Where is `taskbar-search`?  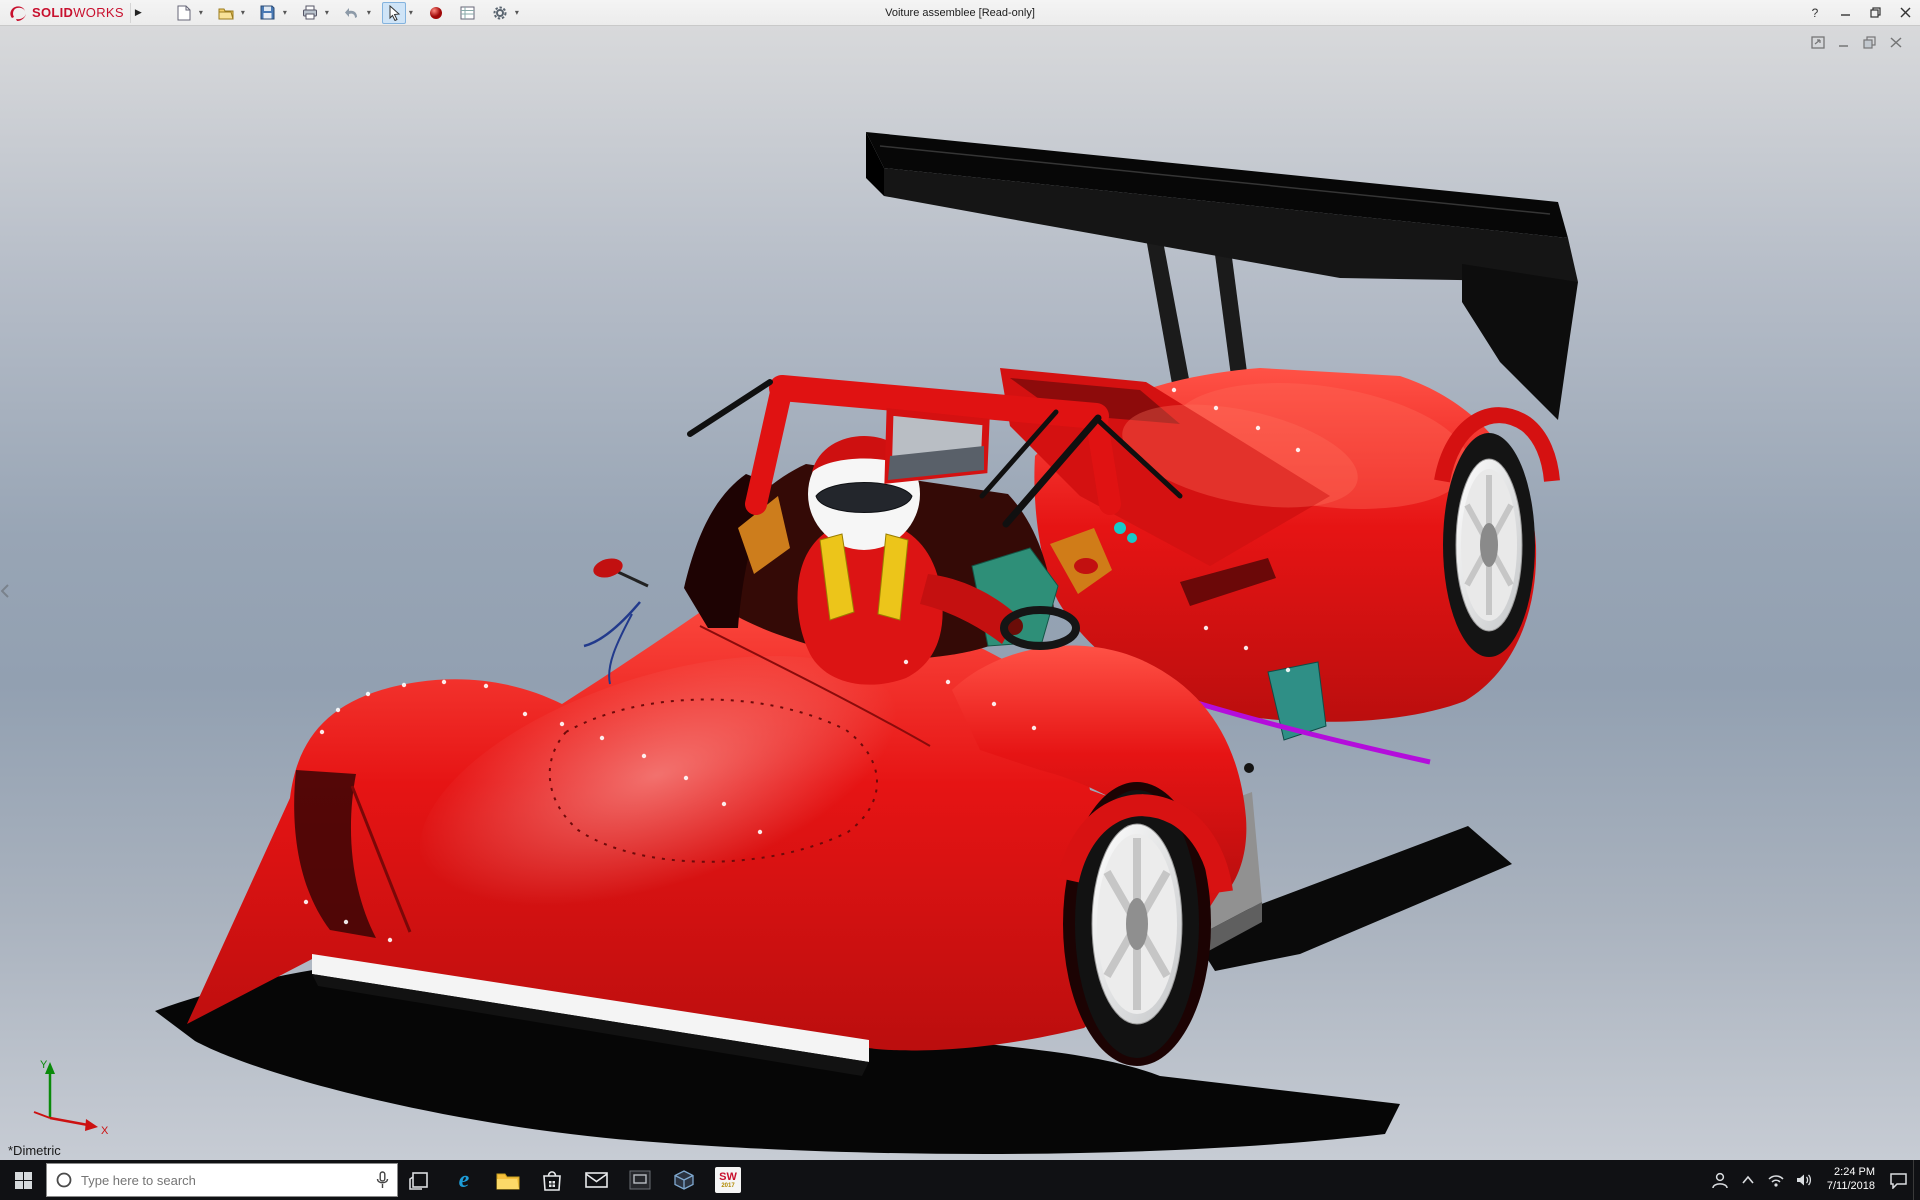
taskbar-search is located at coordinates (222, 1180).